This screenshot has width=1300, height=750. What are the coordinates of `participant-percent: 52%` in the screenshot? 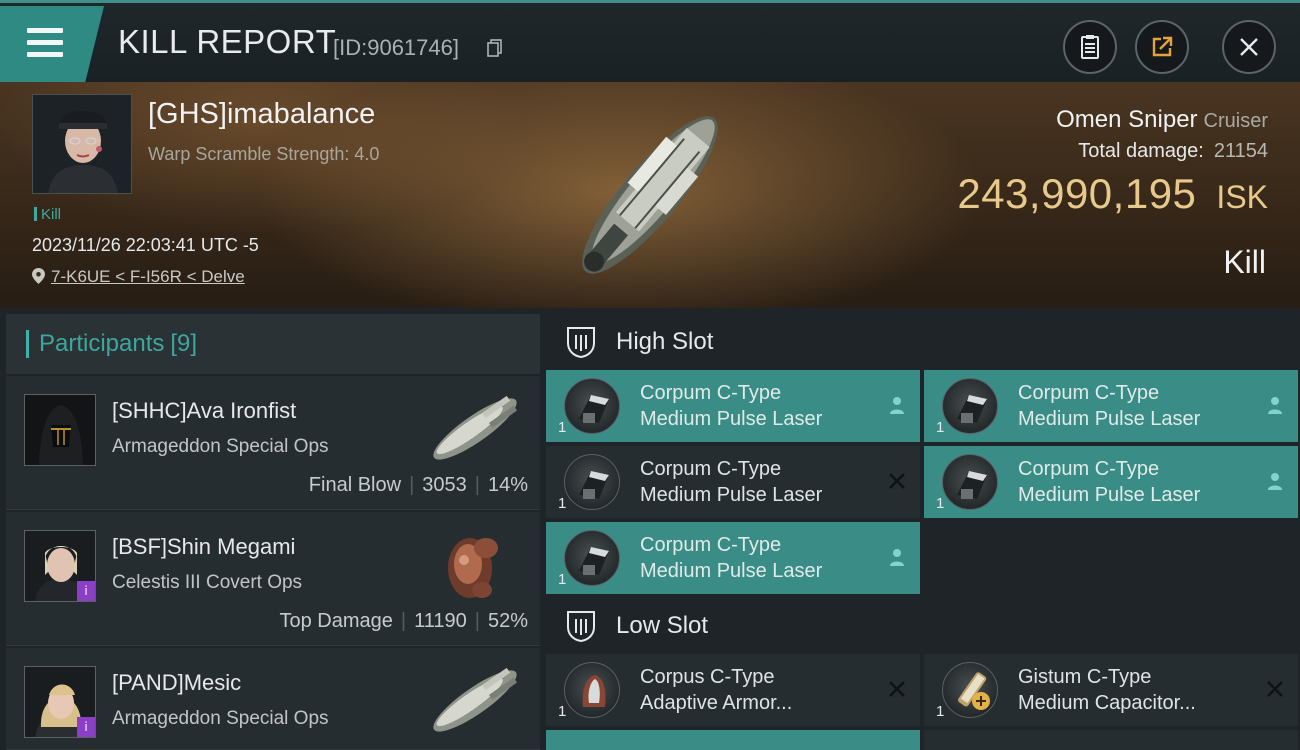 It's located at (507, 621).